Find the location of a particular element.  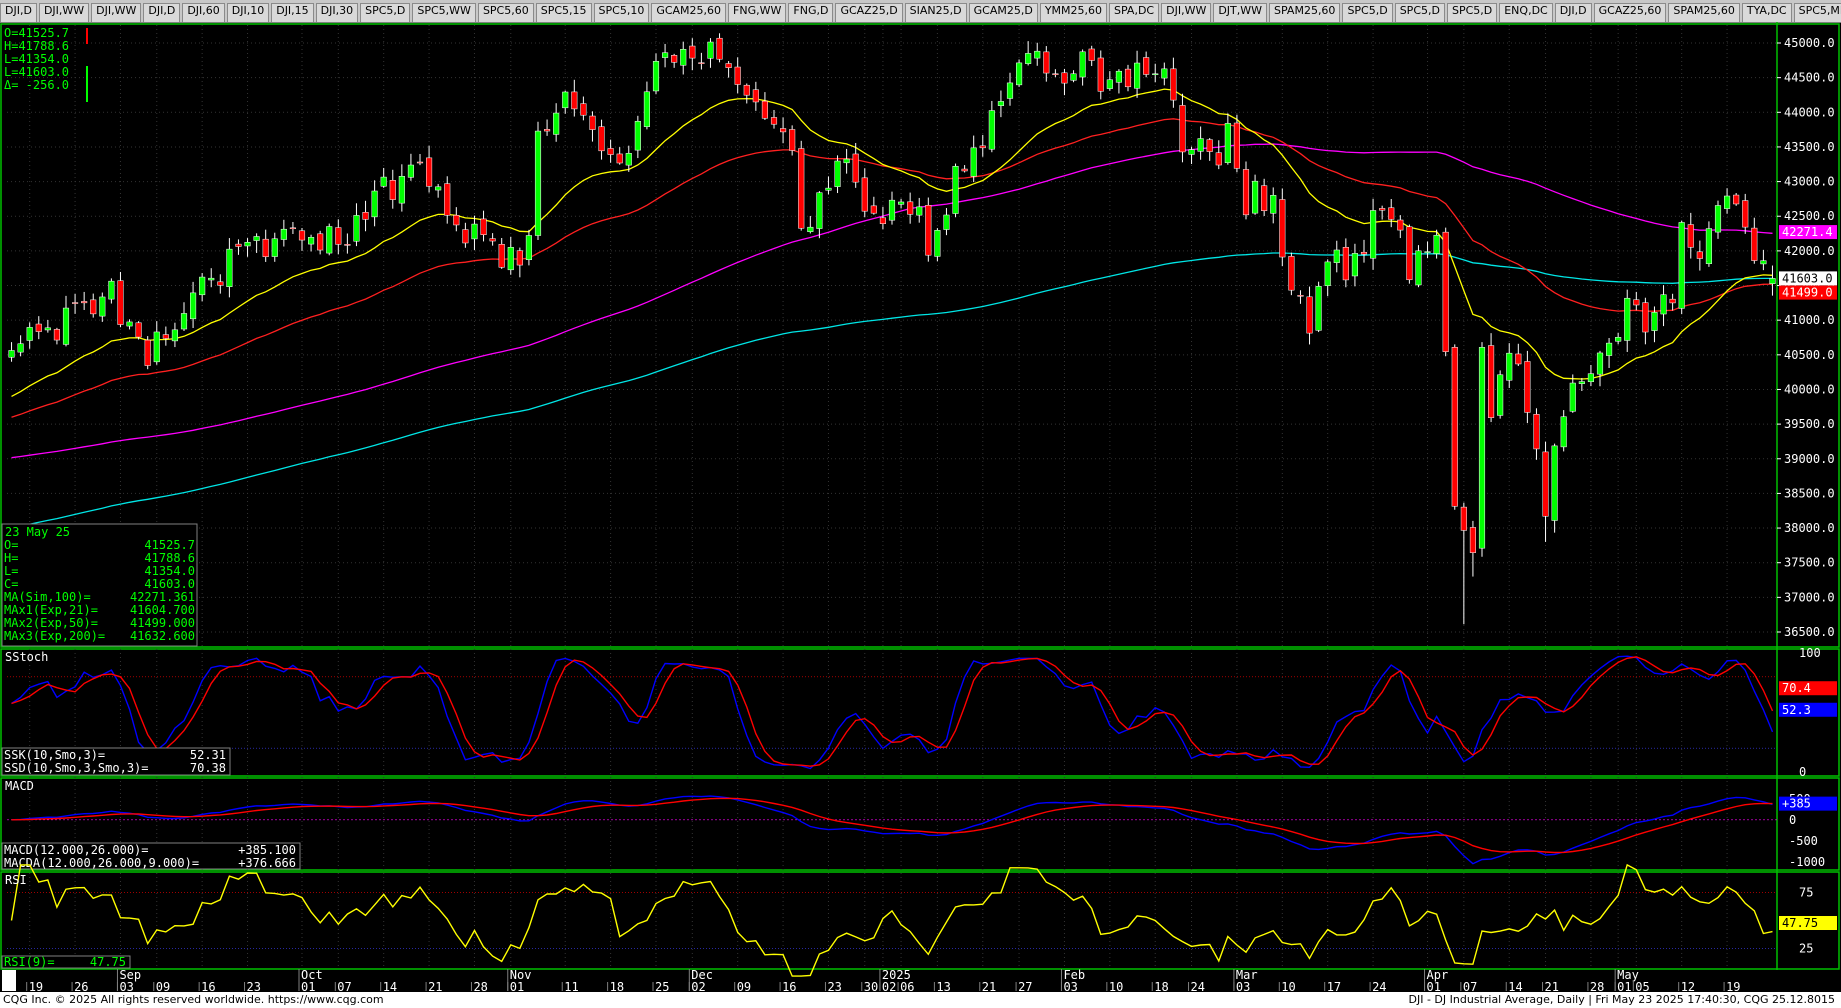

macd-value-label: MACD(12.000,26.000)= is located at coordinates (76, 850).